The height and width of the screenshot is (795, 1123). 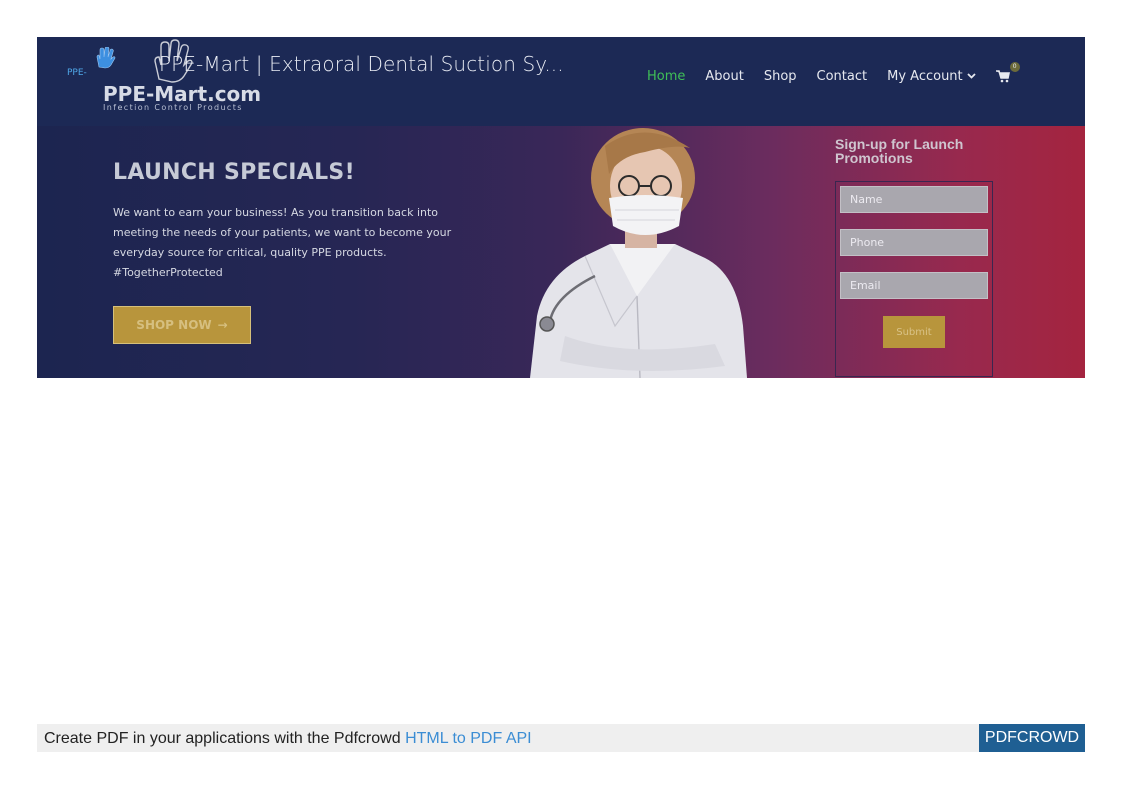 I want to click on nav-shop: Shop, so click(x=780, y=76).